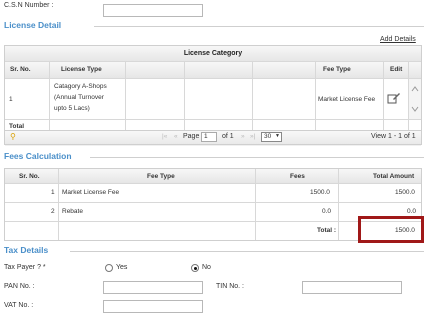 The width and height of the screenshot is (431, 318). Describe the element at coordinates (277, 136) in the screenshot. I see `chevron-down-icon: ▼` at that location.